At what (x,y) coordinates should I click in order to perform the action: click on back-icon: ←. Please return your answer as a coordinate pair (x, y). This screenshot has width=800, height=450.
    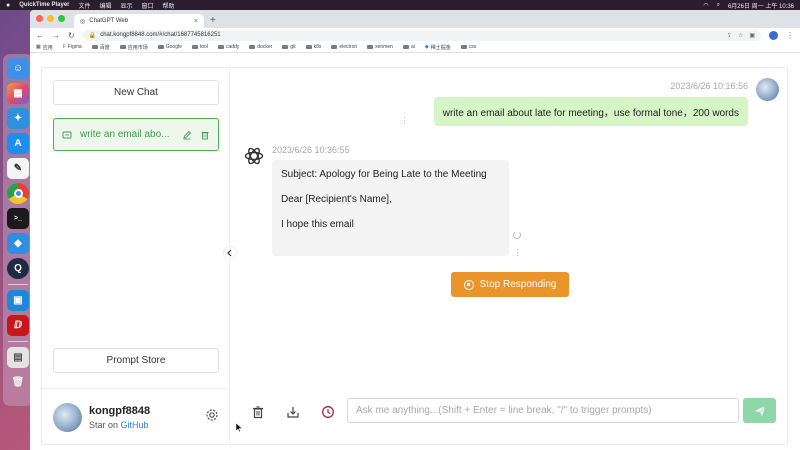
    Looking at the image, I should click on (40, 35).